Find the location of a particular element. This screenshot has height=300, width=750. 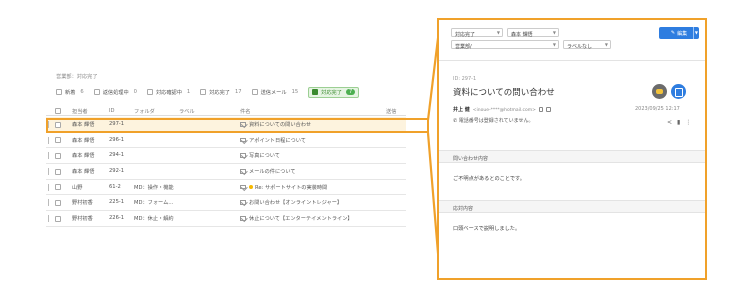

section-inquiry-body: ご不明点があるとのことです。 is located at coordinates (489, 179).